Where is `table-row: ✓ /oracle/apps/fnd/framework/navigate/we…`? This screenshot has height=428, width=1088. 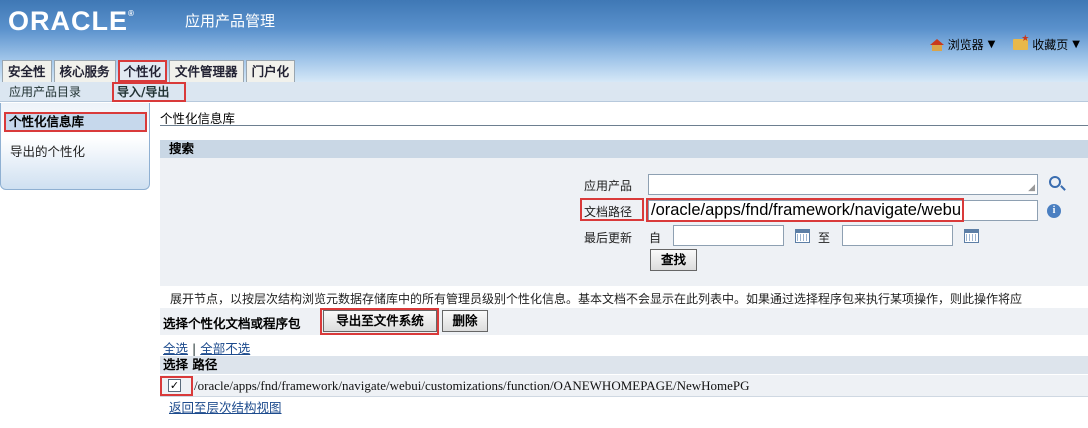
table-row: ✓ /oracle/apps/fnd/framework/navigate/we… is located at coordinates (624, 386).